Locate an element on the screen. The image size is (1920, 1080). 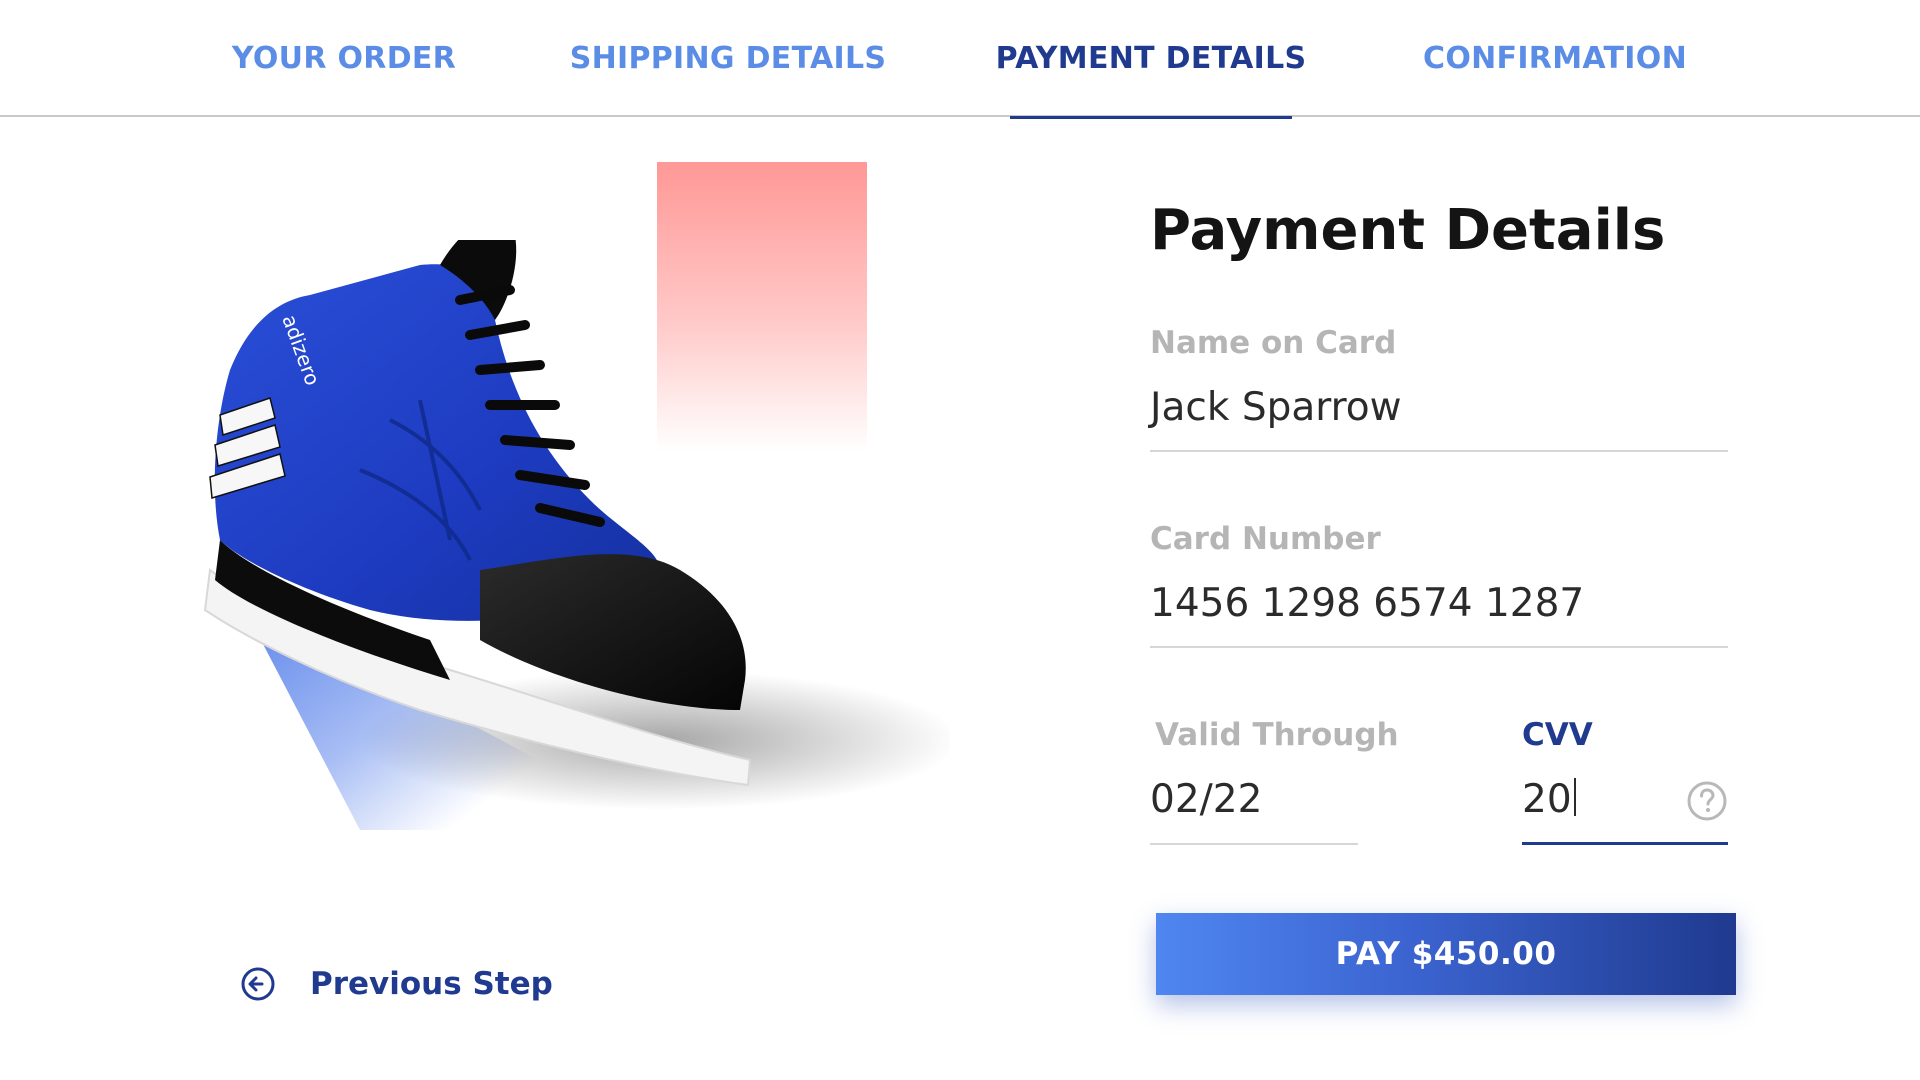
step-your-order: YOUR ORDER is located at coordinates (344, 58).